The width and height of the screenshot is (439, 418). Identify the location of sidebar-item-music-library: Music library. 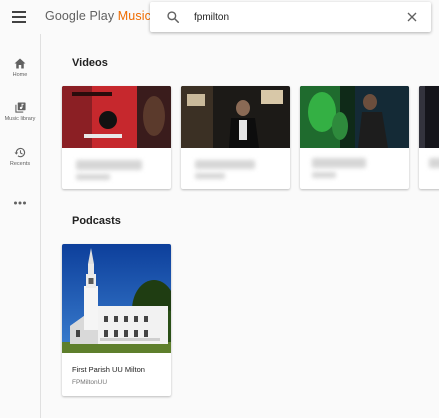
(20, 112).